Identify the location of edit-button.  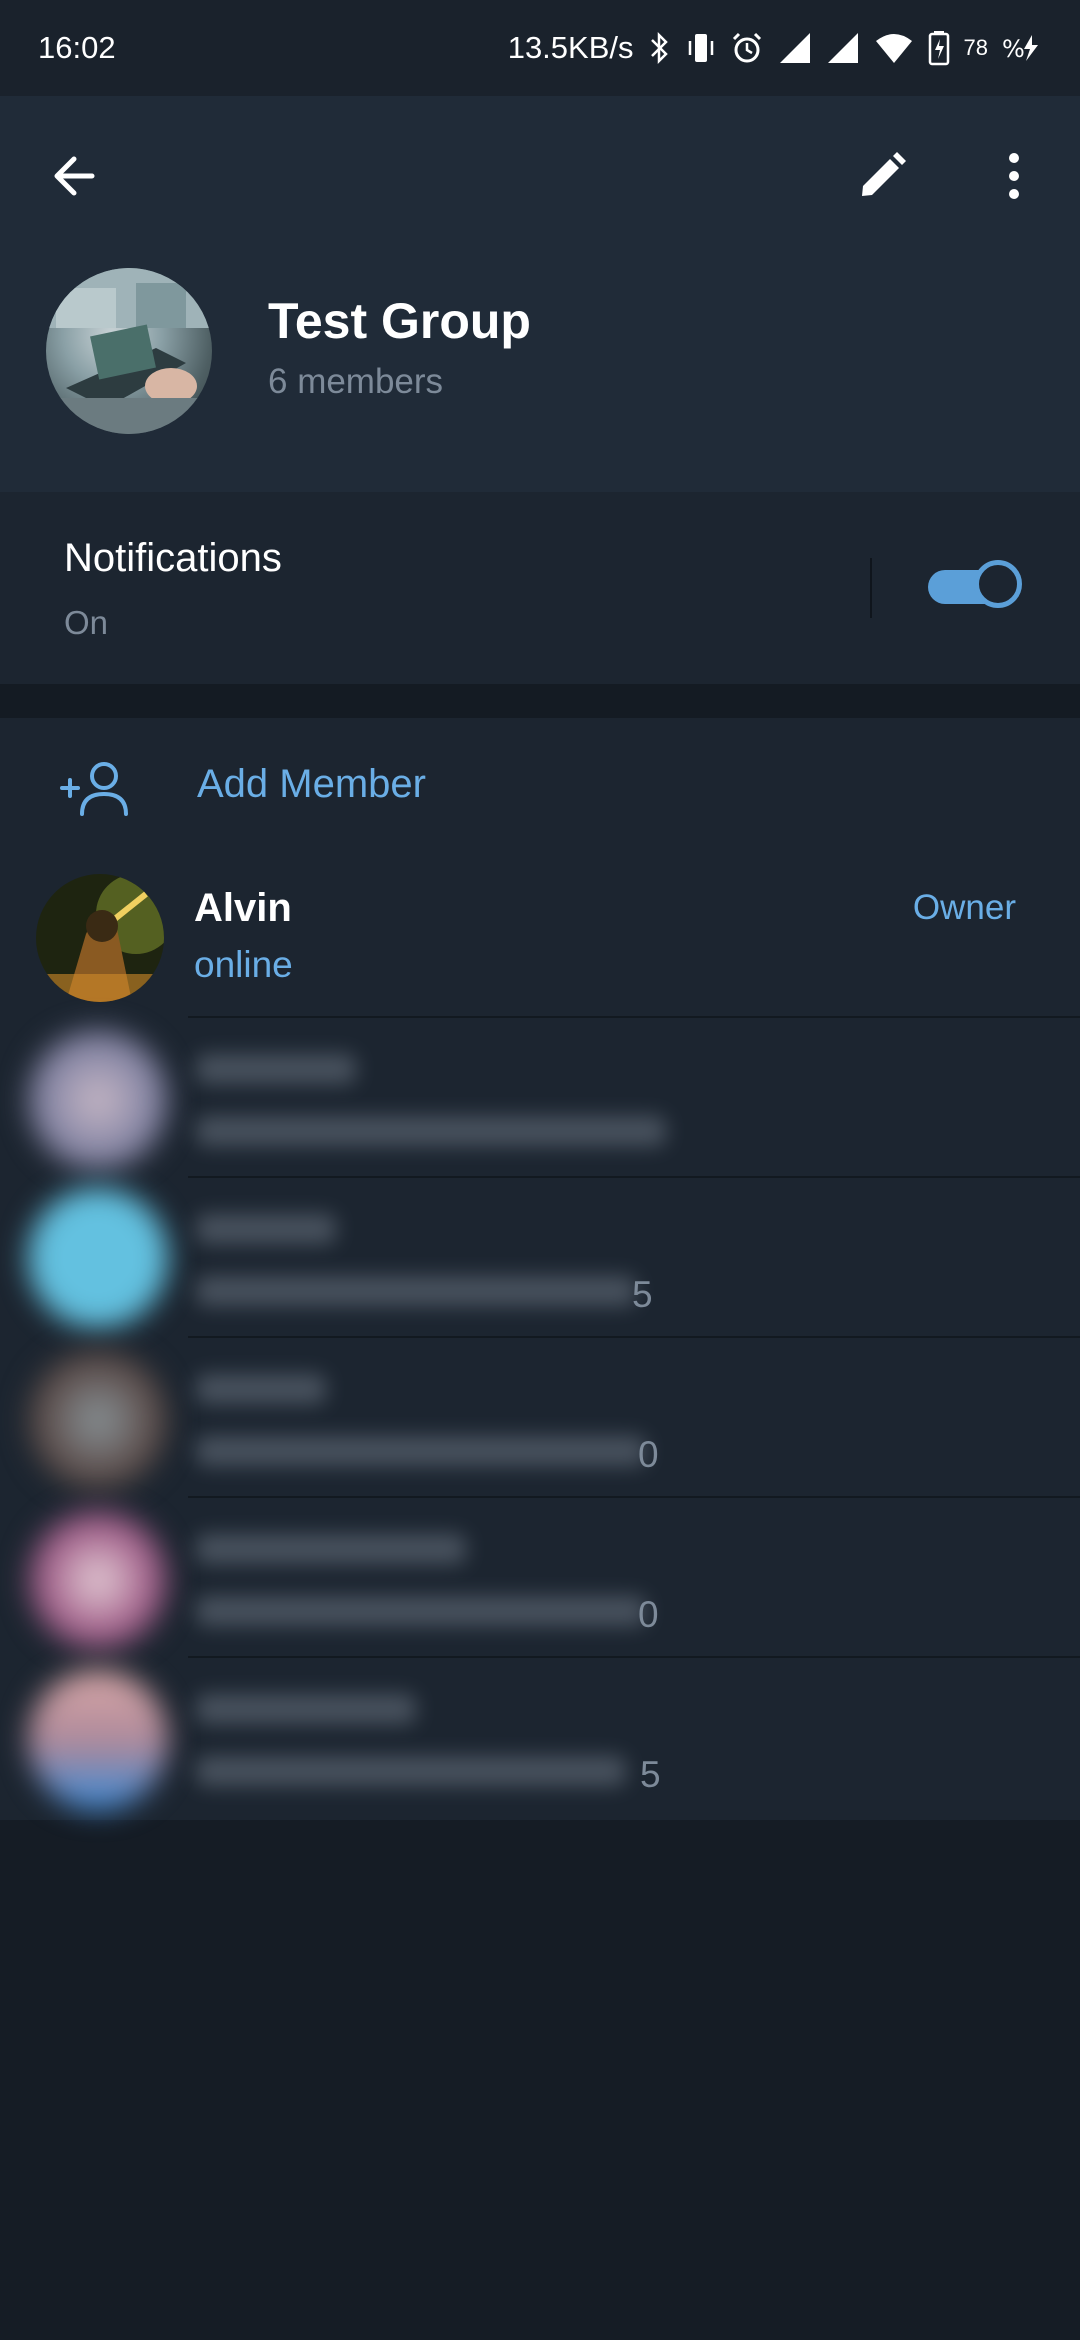
(882, 176).